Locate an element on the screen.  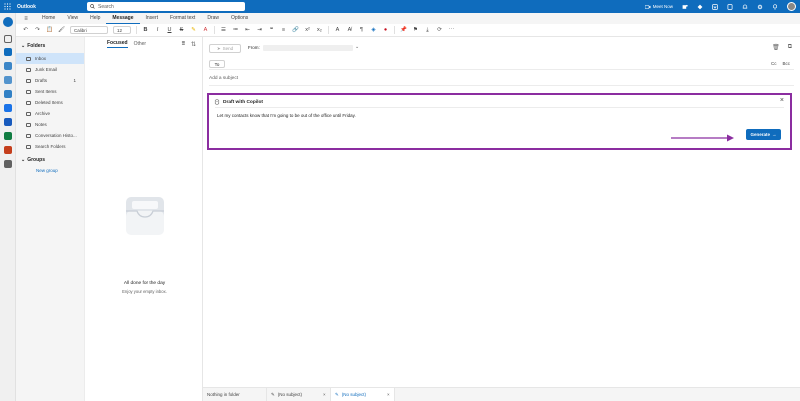
meet-now-button: Meet Now is located at coordinates (658, 6).